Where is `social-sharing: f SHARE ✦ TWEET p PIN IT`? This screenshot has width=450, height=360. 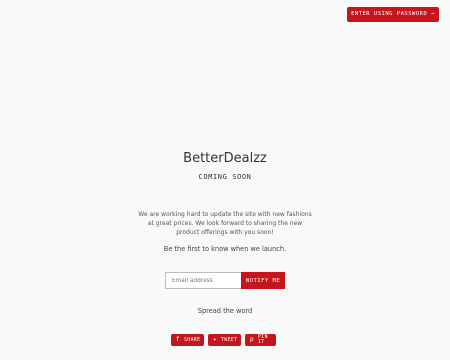
social-sharing: f SHARE ✦ TWEET p PIN IT is located at coordinates (223, 340).